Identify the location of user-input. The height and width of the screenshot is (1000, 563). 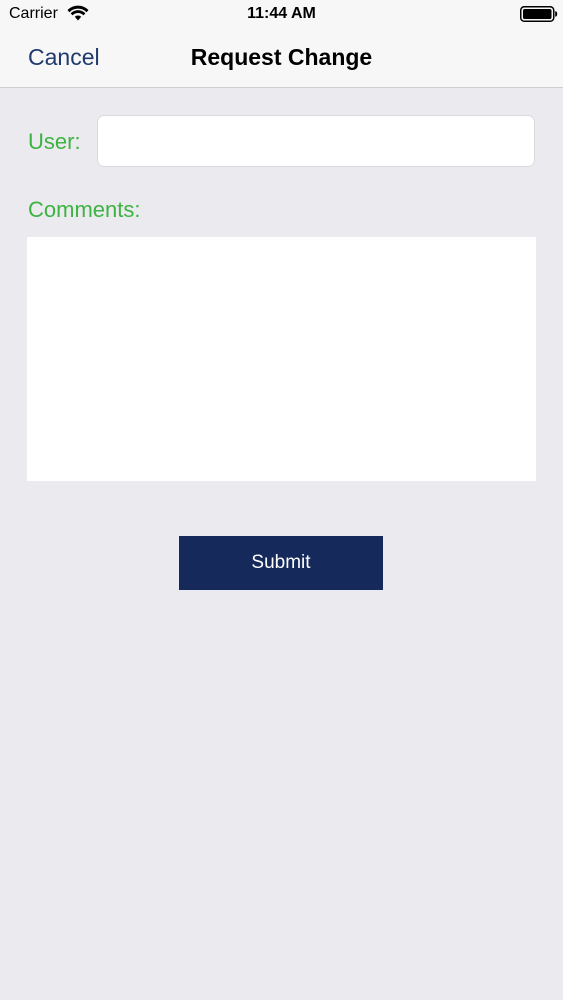
(316, 141).